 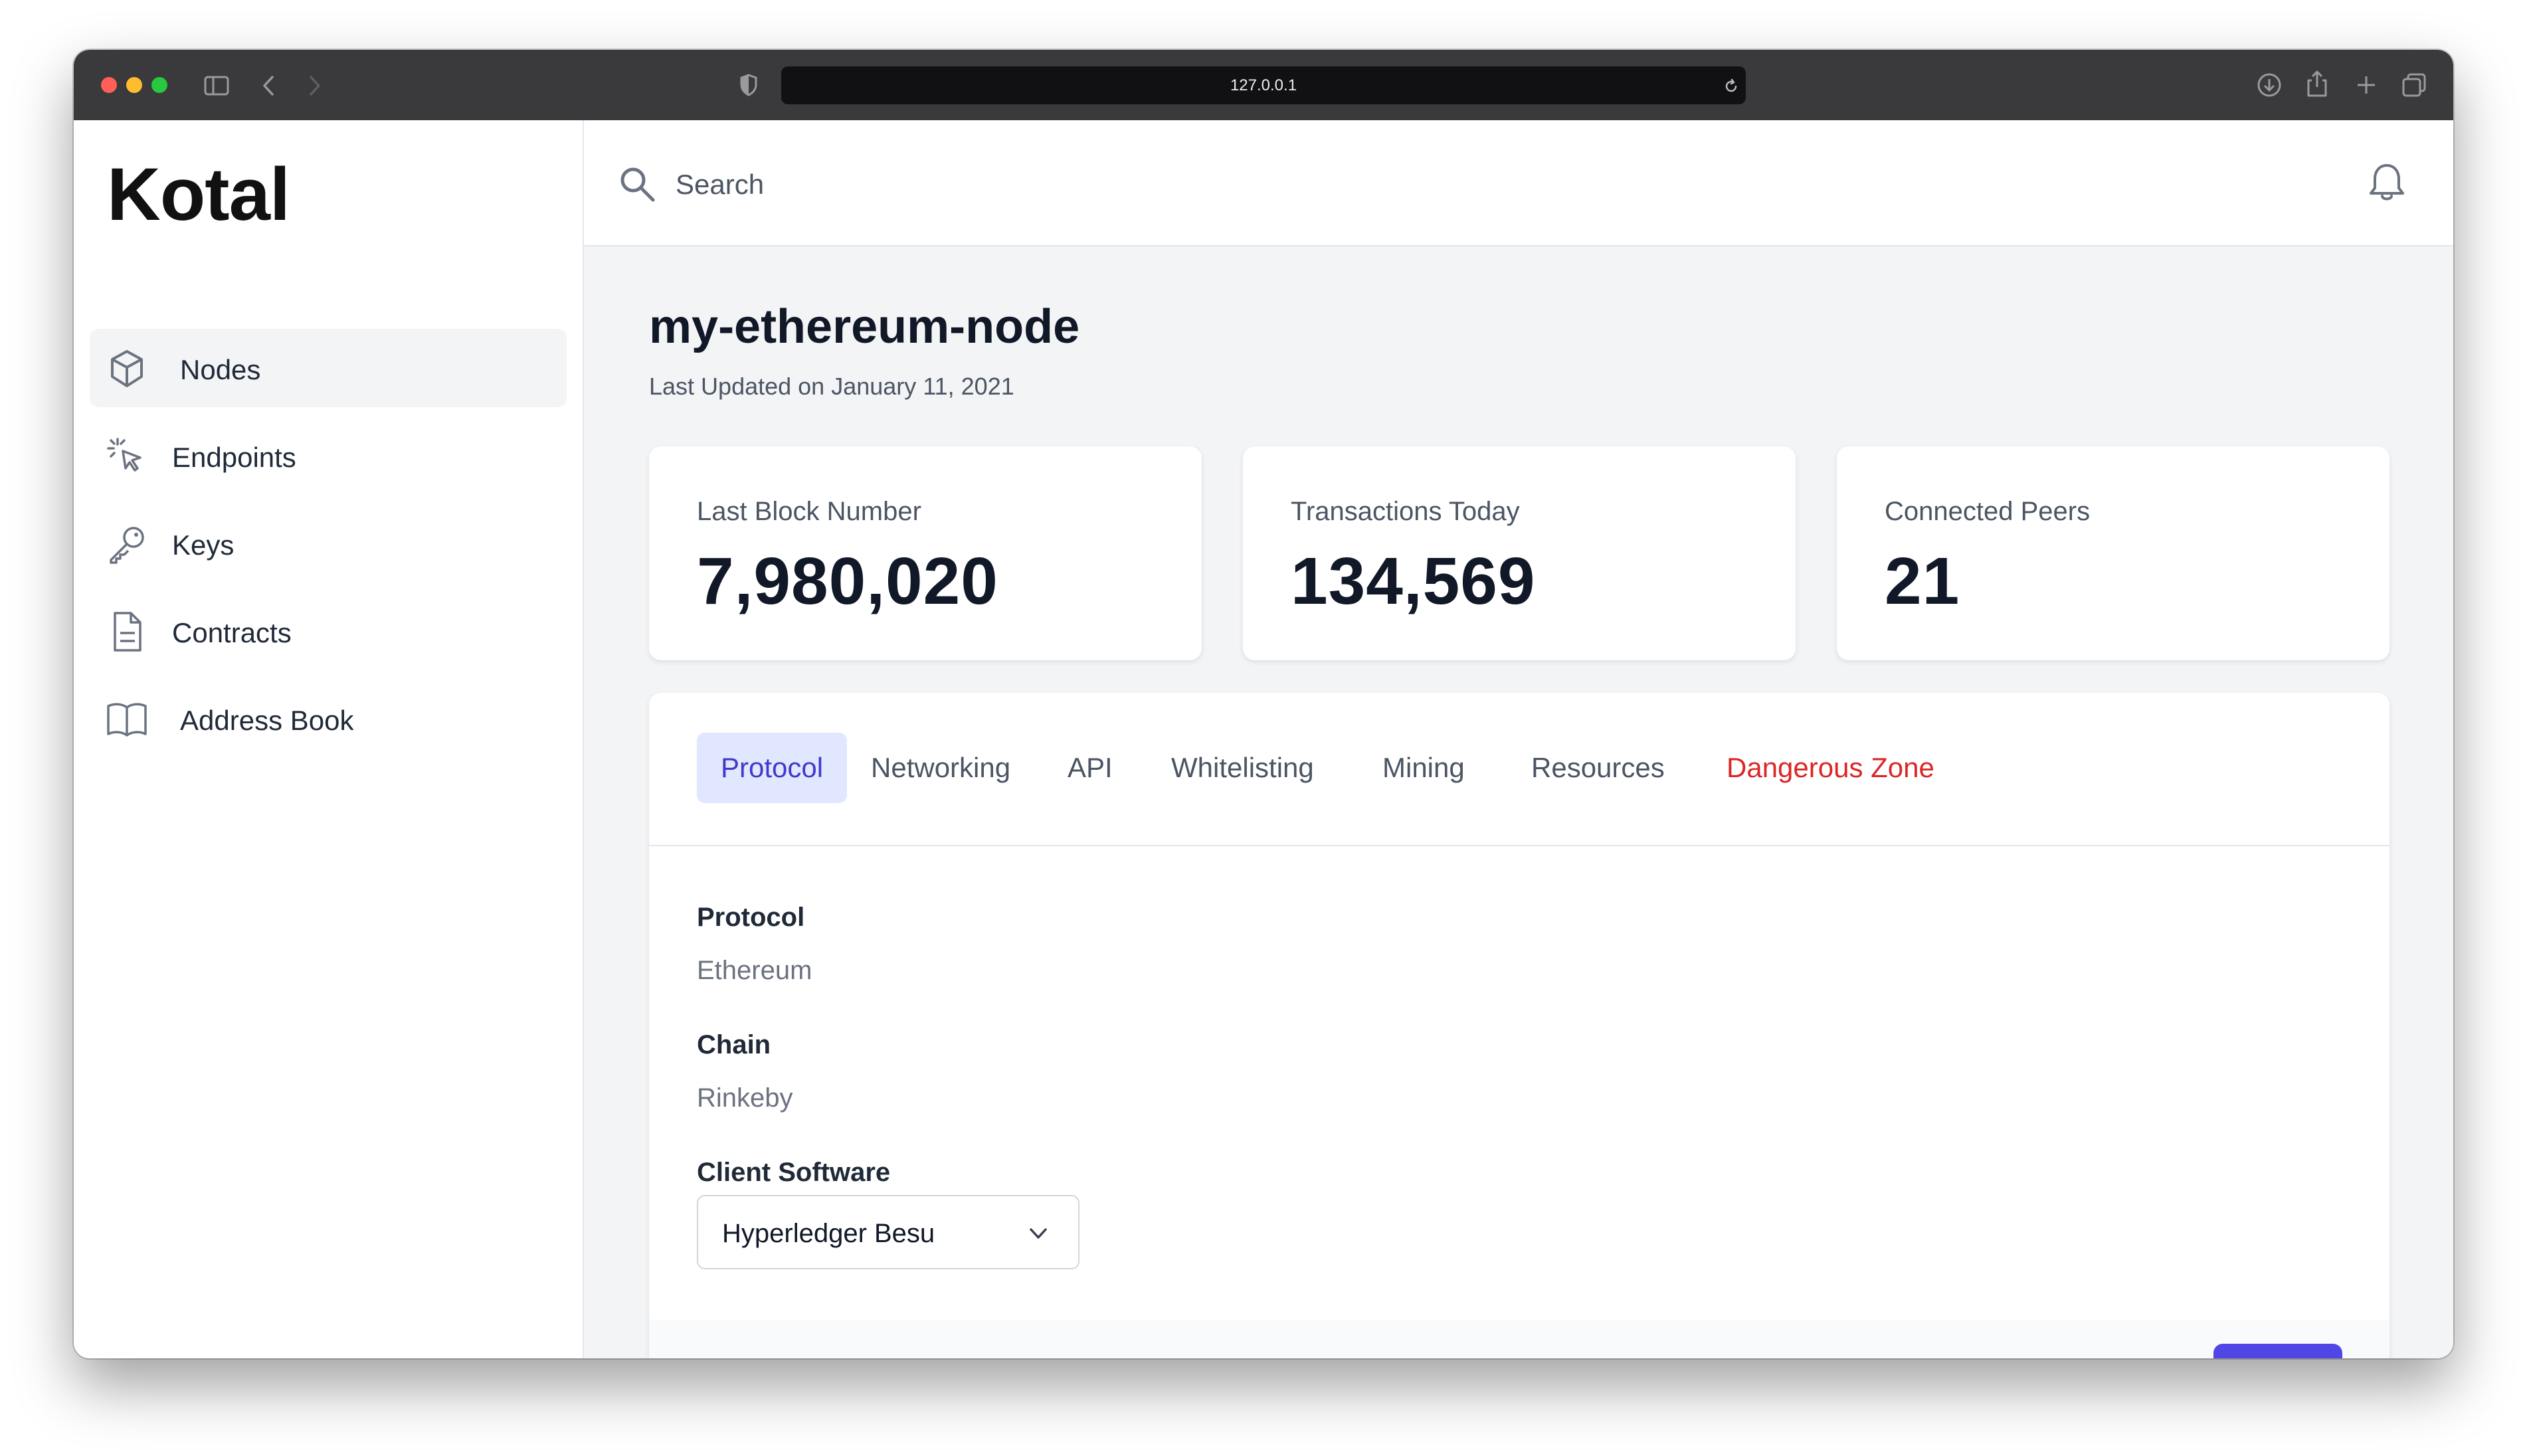 What do you see at coordinates (1922, 581) in the screenshot?
I see `stat-value: 21` at bounding box center [1922, 581].